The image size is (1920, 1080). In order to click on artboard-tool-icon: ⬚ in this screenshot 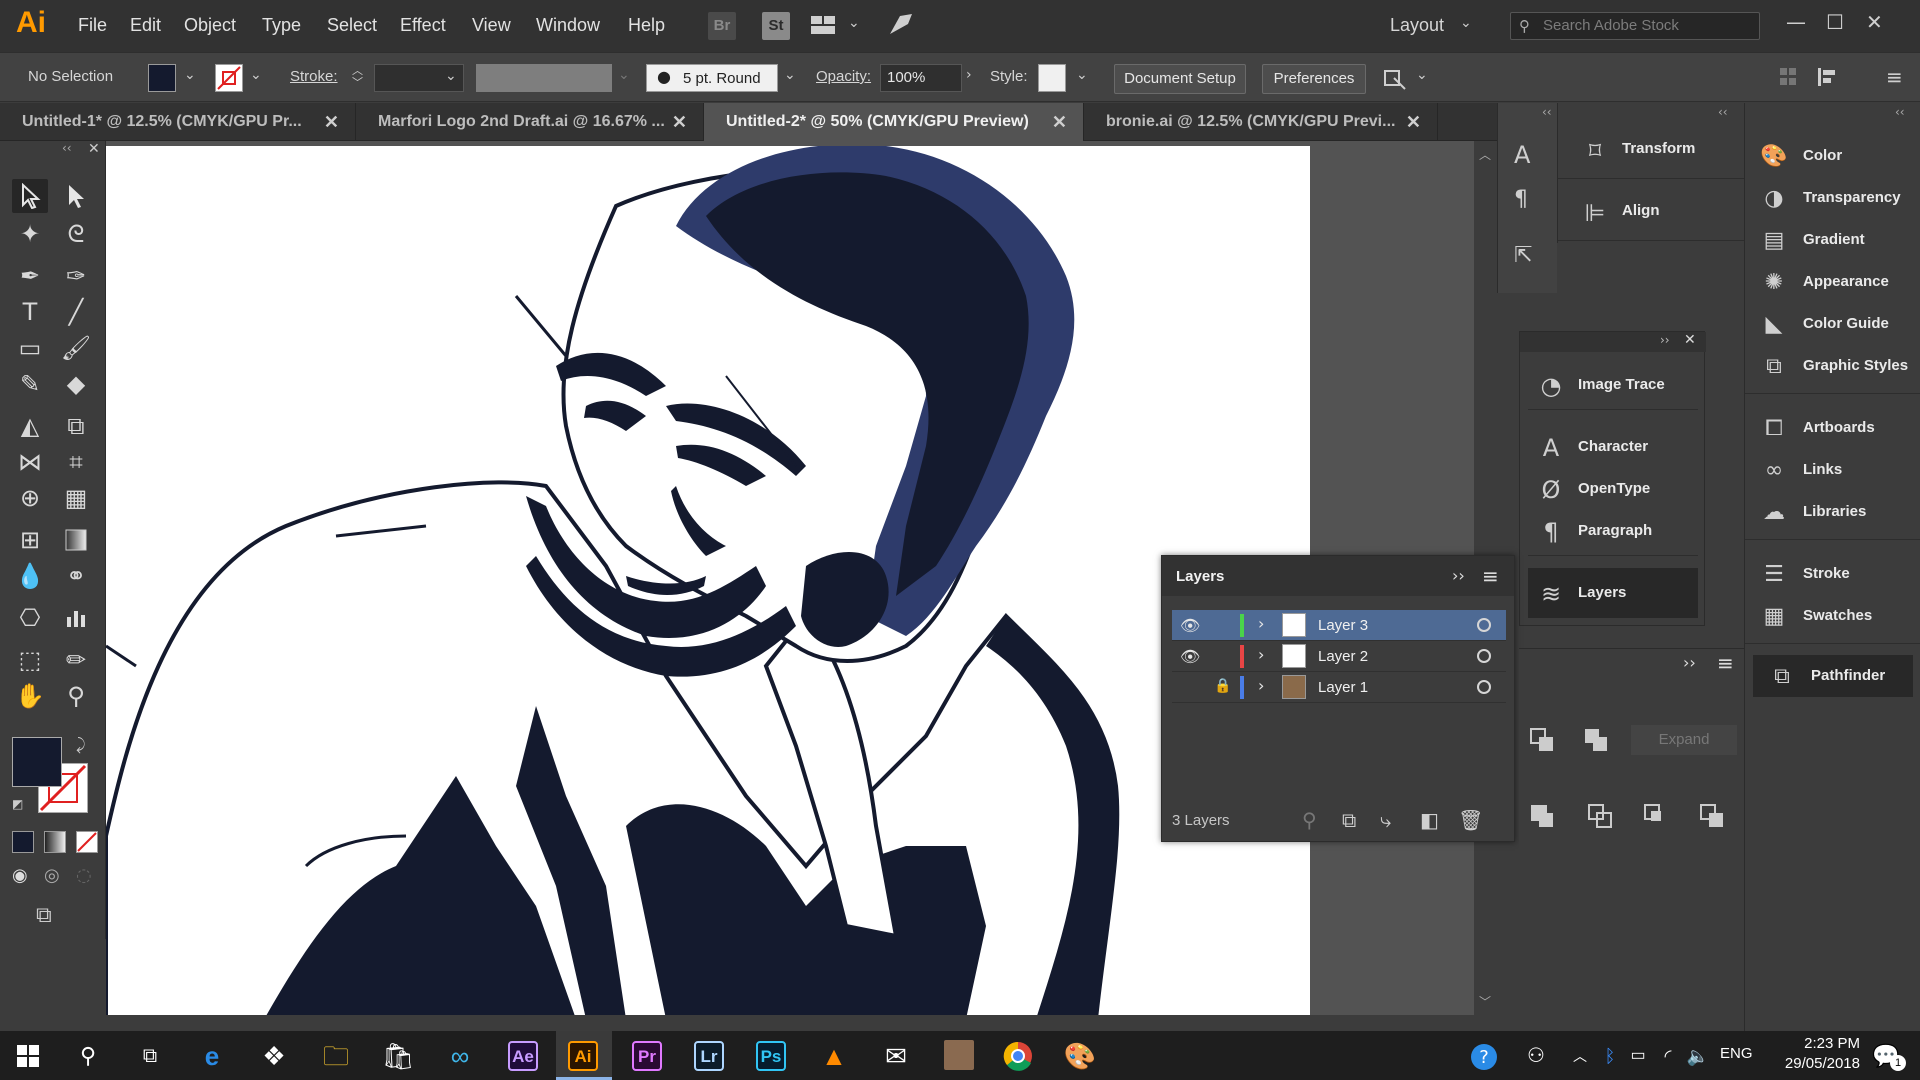, I will do `click(30, 660)`.